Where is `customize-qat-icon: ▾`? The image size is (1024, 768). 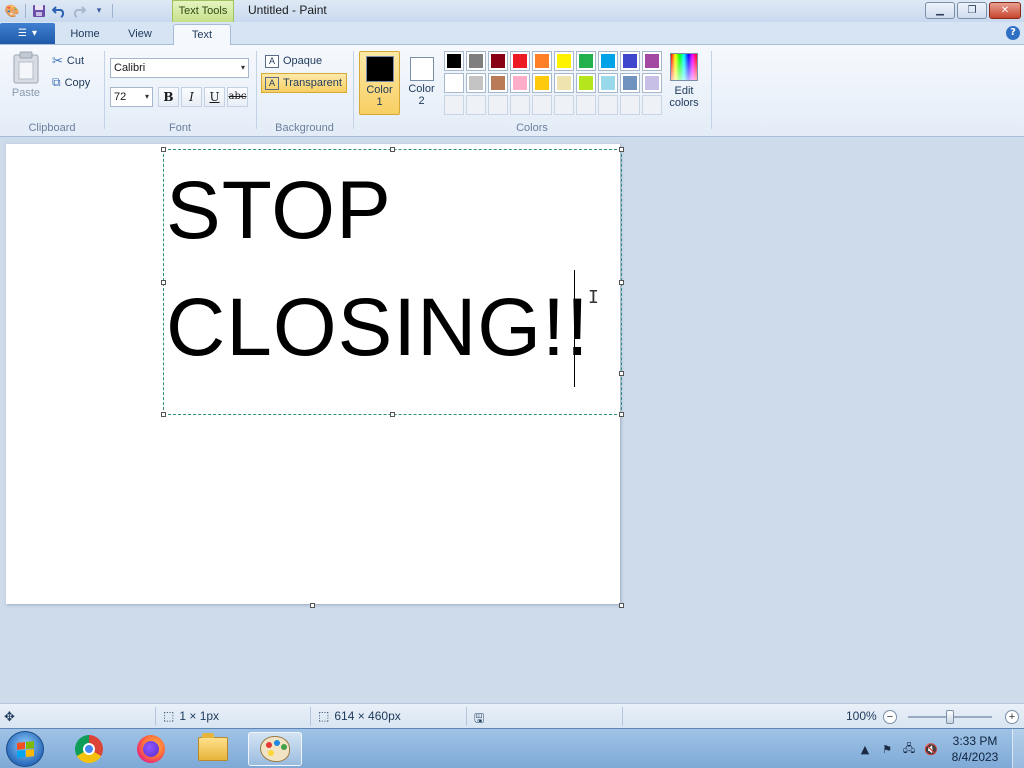
customize-qat-icon: ▾ is located at coordinates (99, 11).